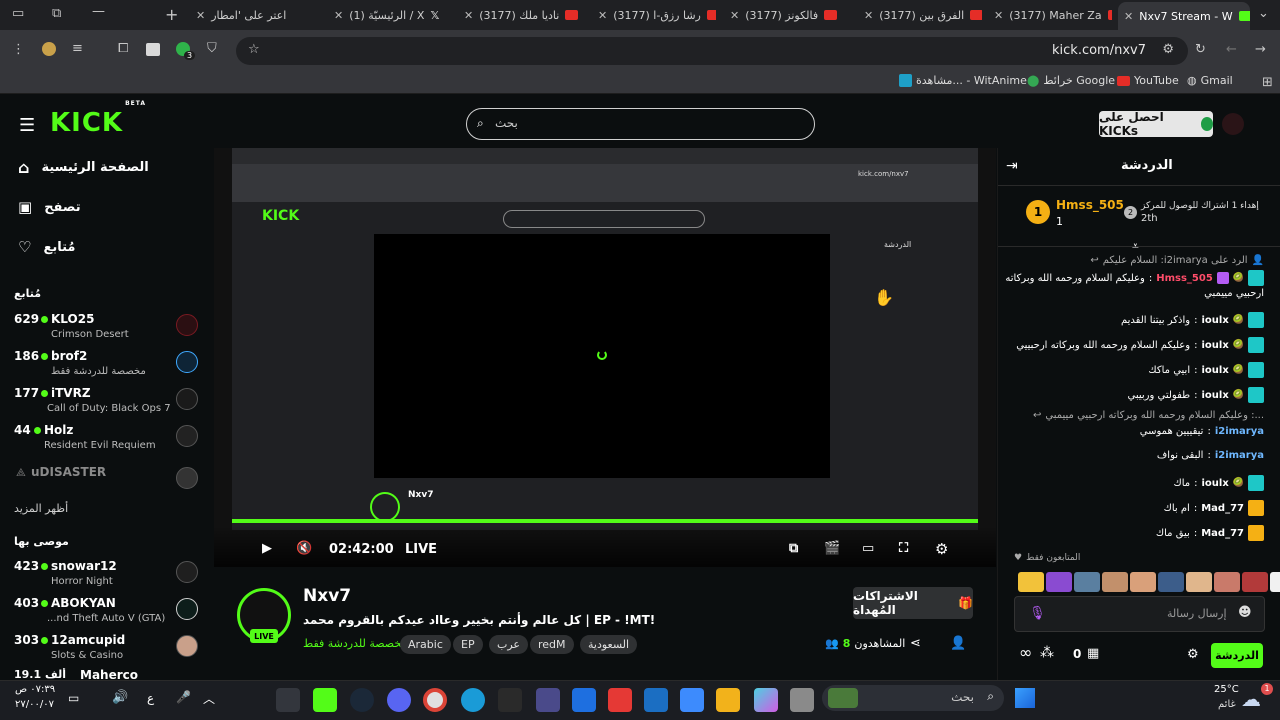 Image resolution: width=1280 pixels, height=720 pixels. Describe the element at coordinates (212, 48) in the screenshot. I see `shield-icon: ⛉` at that location.